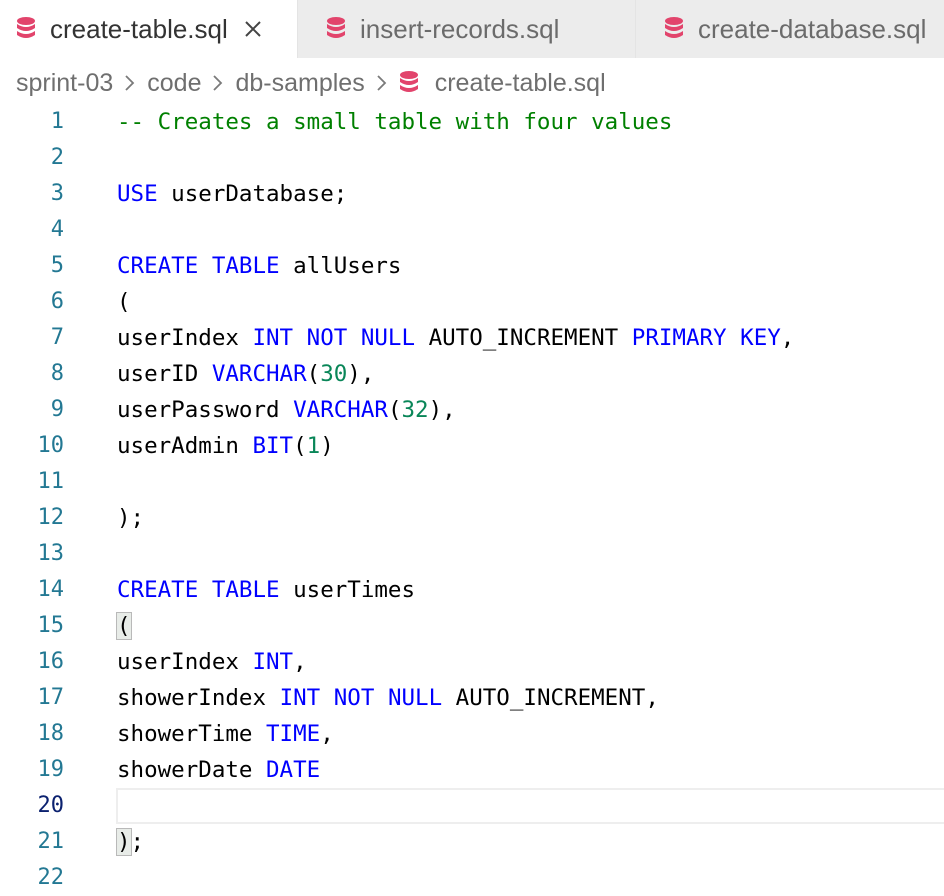 The height and width of the screenshot is (896, 944). Describe the element at coordinates (51, 697) in the screenshot. I see `line-number: 17` at that location.